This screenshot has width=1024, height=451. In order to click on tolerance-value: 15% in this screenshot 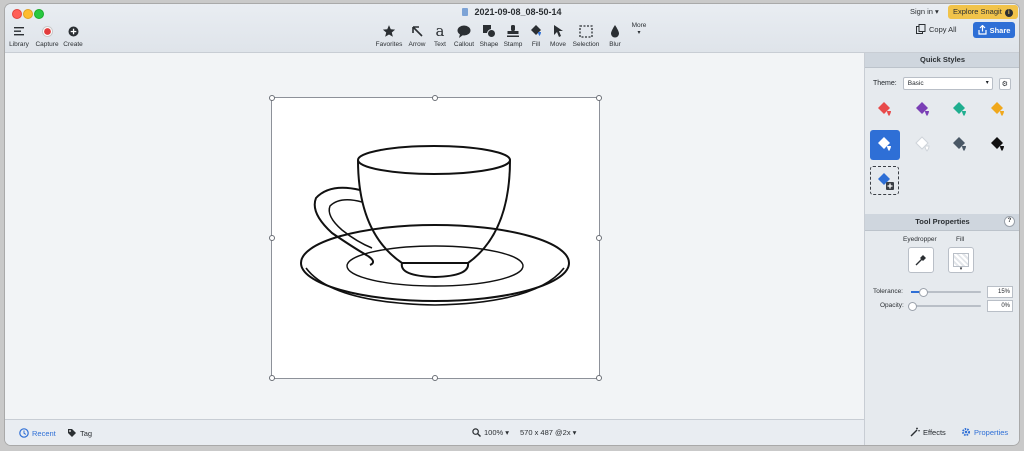, I will do `click(1000, 292)`.